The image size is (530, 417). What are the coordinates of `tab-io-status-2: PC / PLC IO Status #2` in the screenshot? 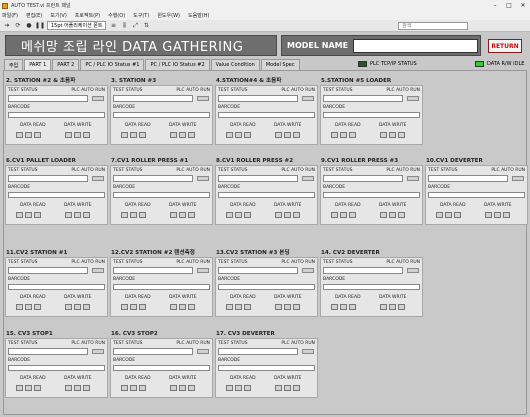 It's located at (177, 64).